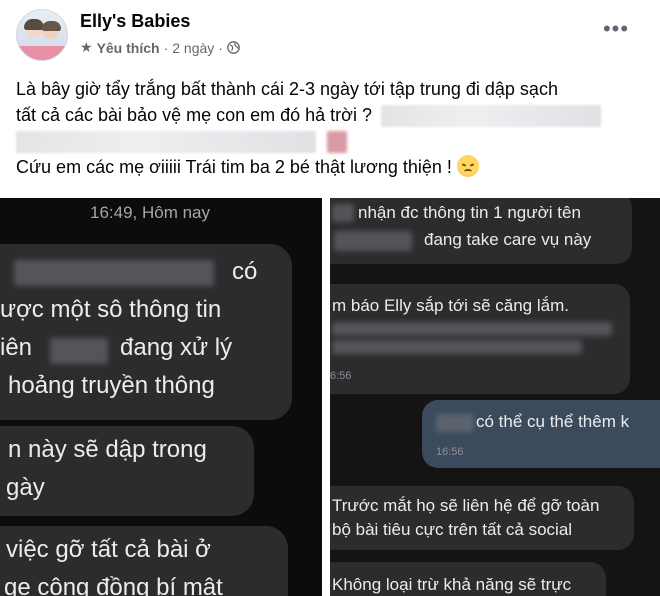 The height and width of the screenshot is (596, 660). What do you see at coordinates (330, 35) in the screenshot?
I see `post-header: Elly's Babies ★ Yêu thích · 2 ngày · •••` at bounding box center [330, 35].